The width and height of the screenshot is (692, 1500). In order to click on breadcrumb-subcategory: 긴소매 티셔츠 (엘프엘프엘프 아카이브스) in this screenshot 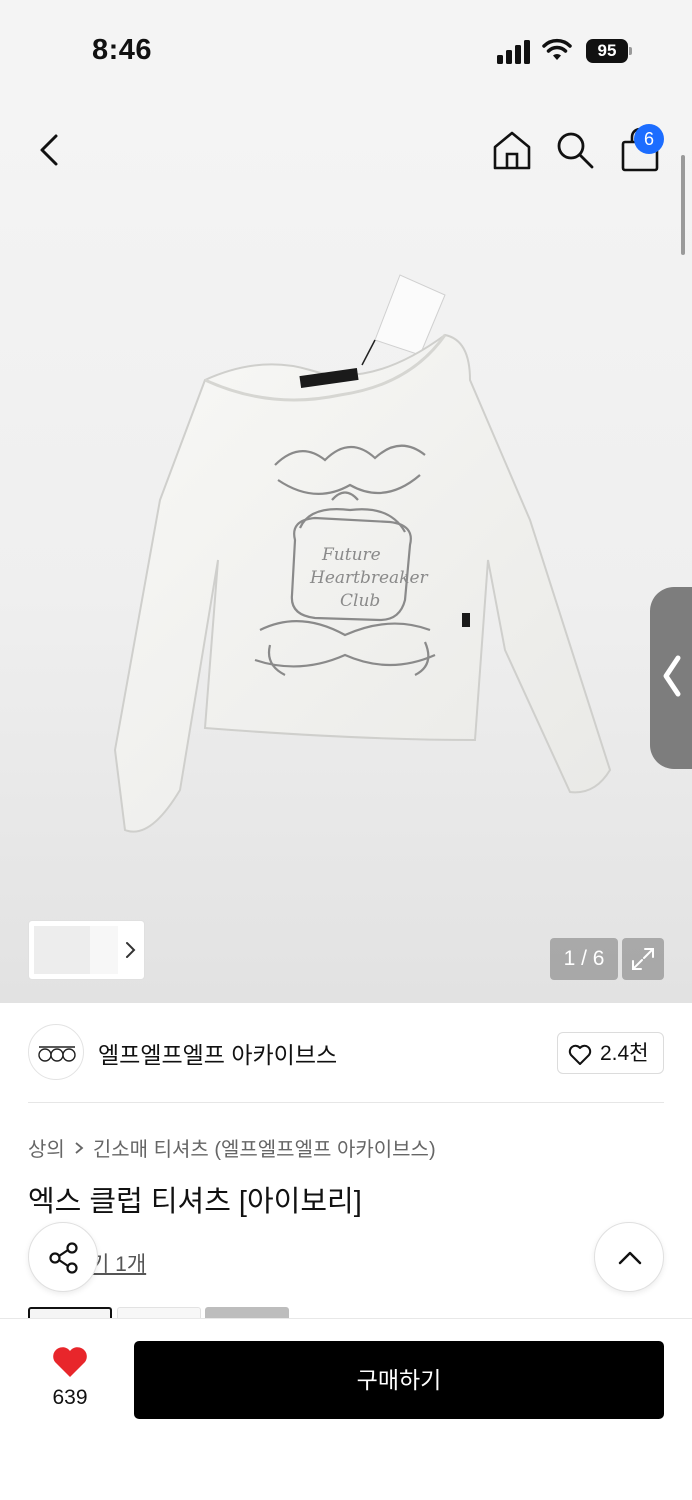, I will do `click(264, 1147)`.